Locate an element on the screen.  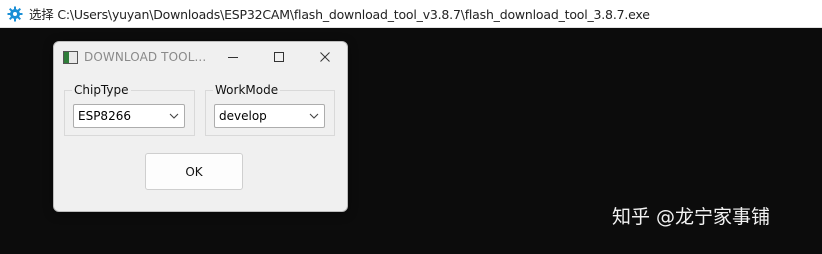
chiptype-group: ChipType ESP8266 is located at coordinates (129, 109).